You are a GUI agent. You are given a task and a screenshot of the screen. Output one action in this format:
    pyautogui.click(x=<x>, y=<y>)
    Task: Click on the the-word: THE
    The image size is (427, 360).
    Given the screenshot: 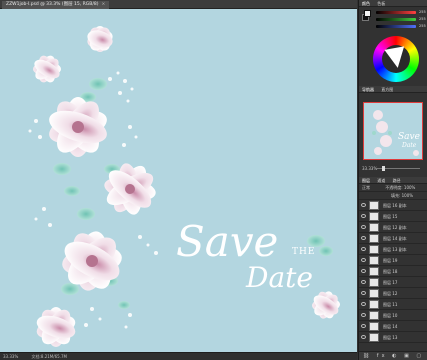 What is the action you would take?
    pyautogui.click(x=304, y=252)
    